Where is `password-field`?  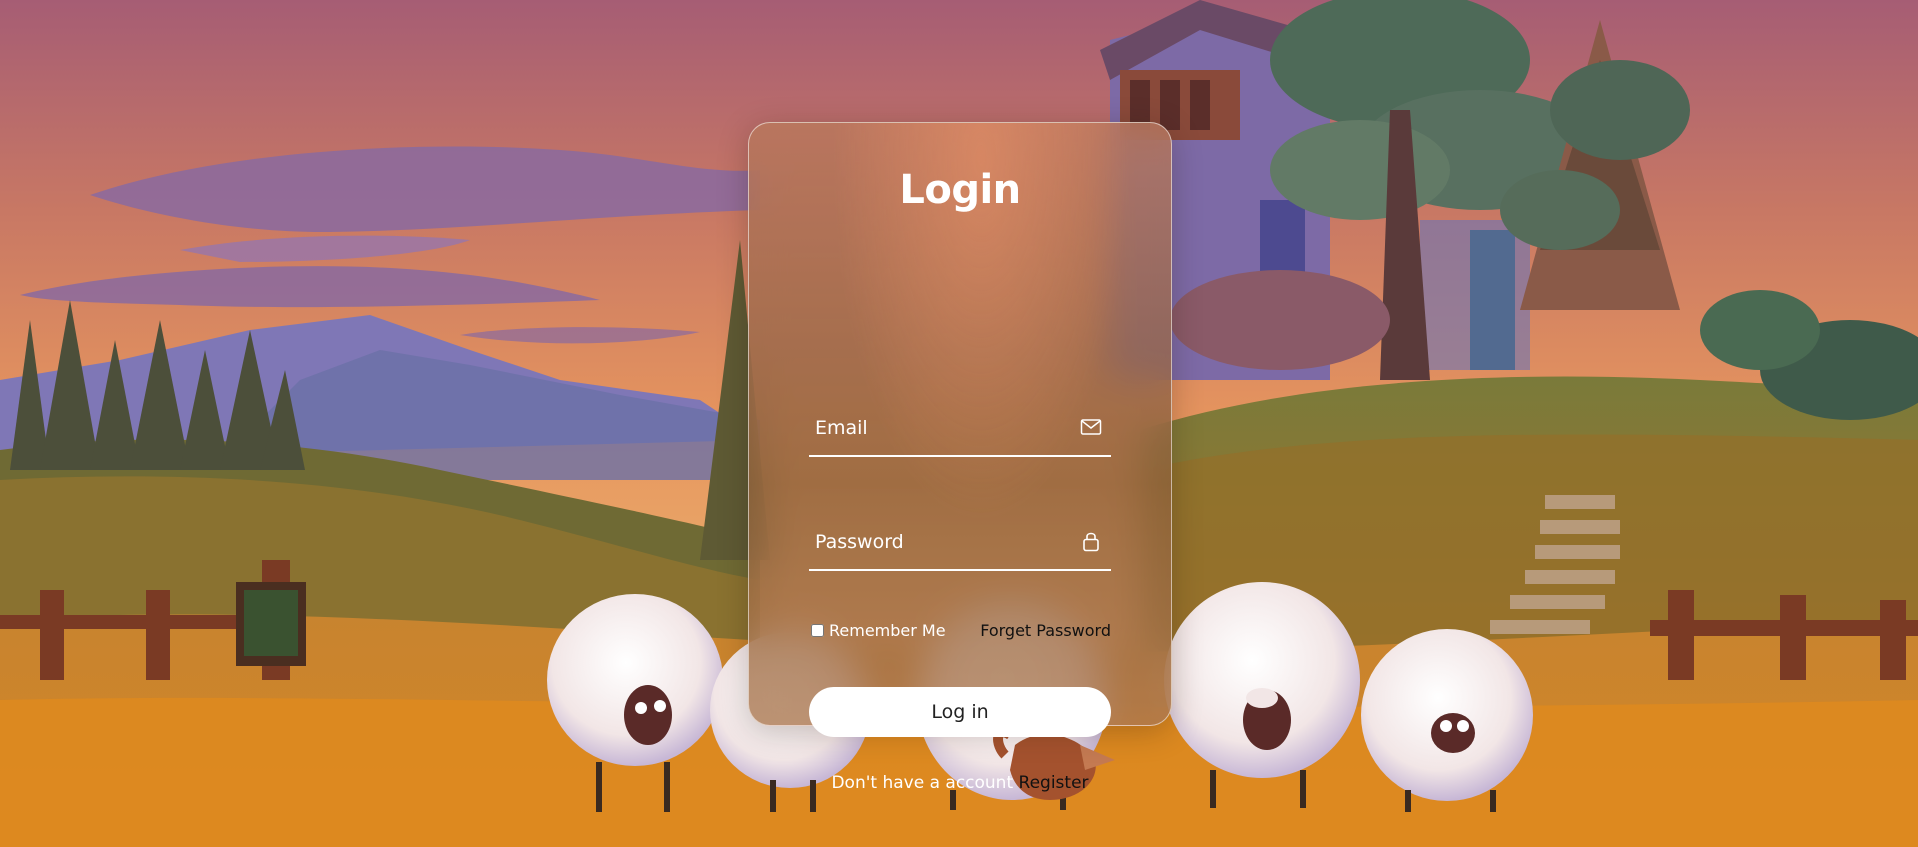 password-field is located at coordinates (960, 541).